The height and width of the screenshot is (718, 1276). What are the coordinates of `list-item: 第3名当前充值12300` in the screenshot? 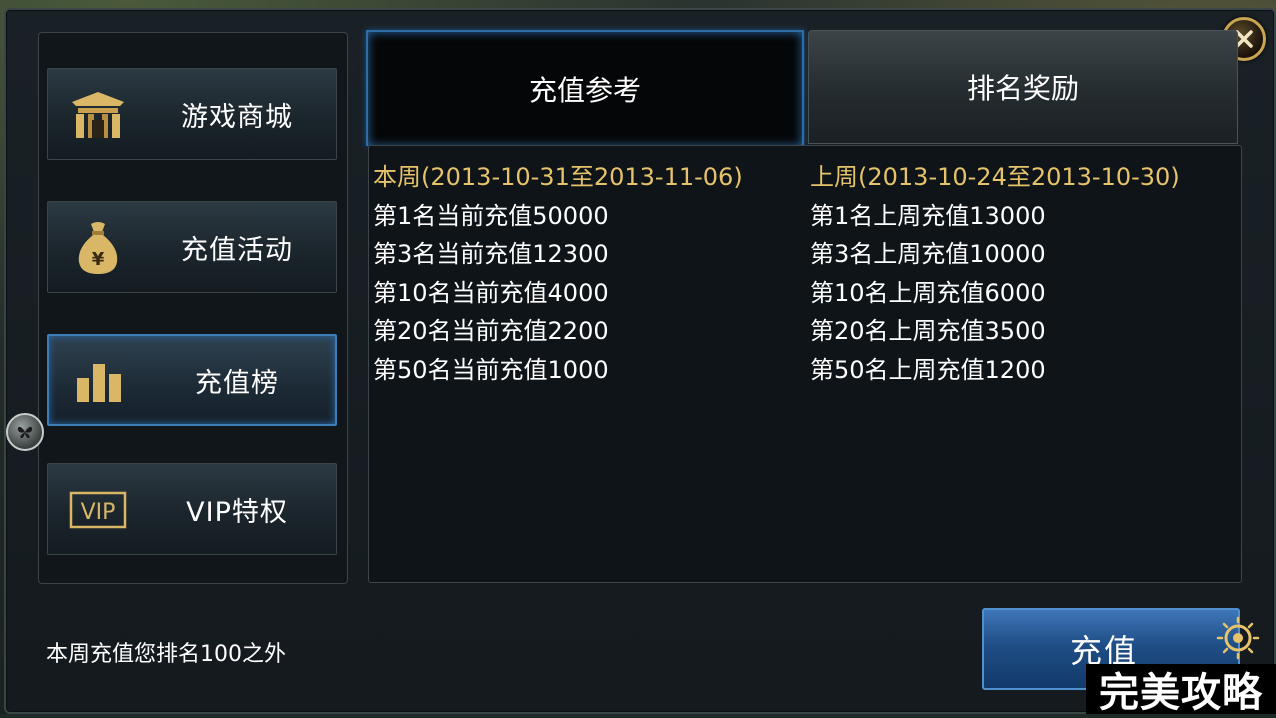 It's located at (491, 254).